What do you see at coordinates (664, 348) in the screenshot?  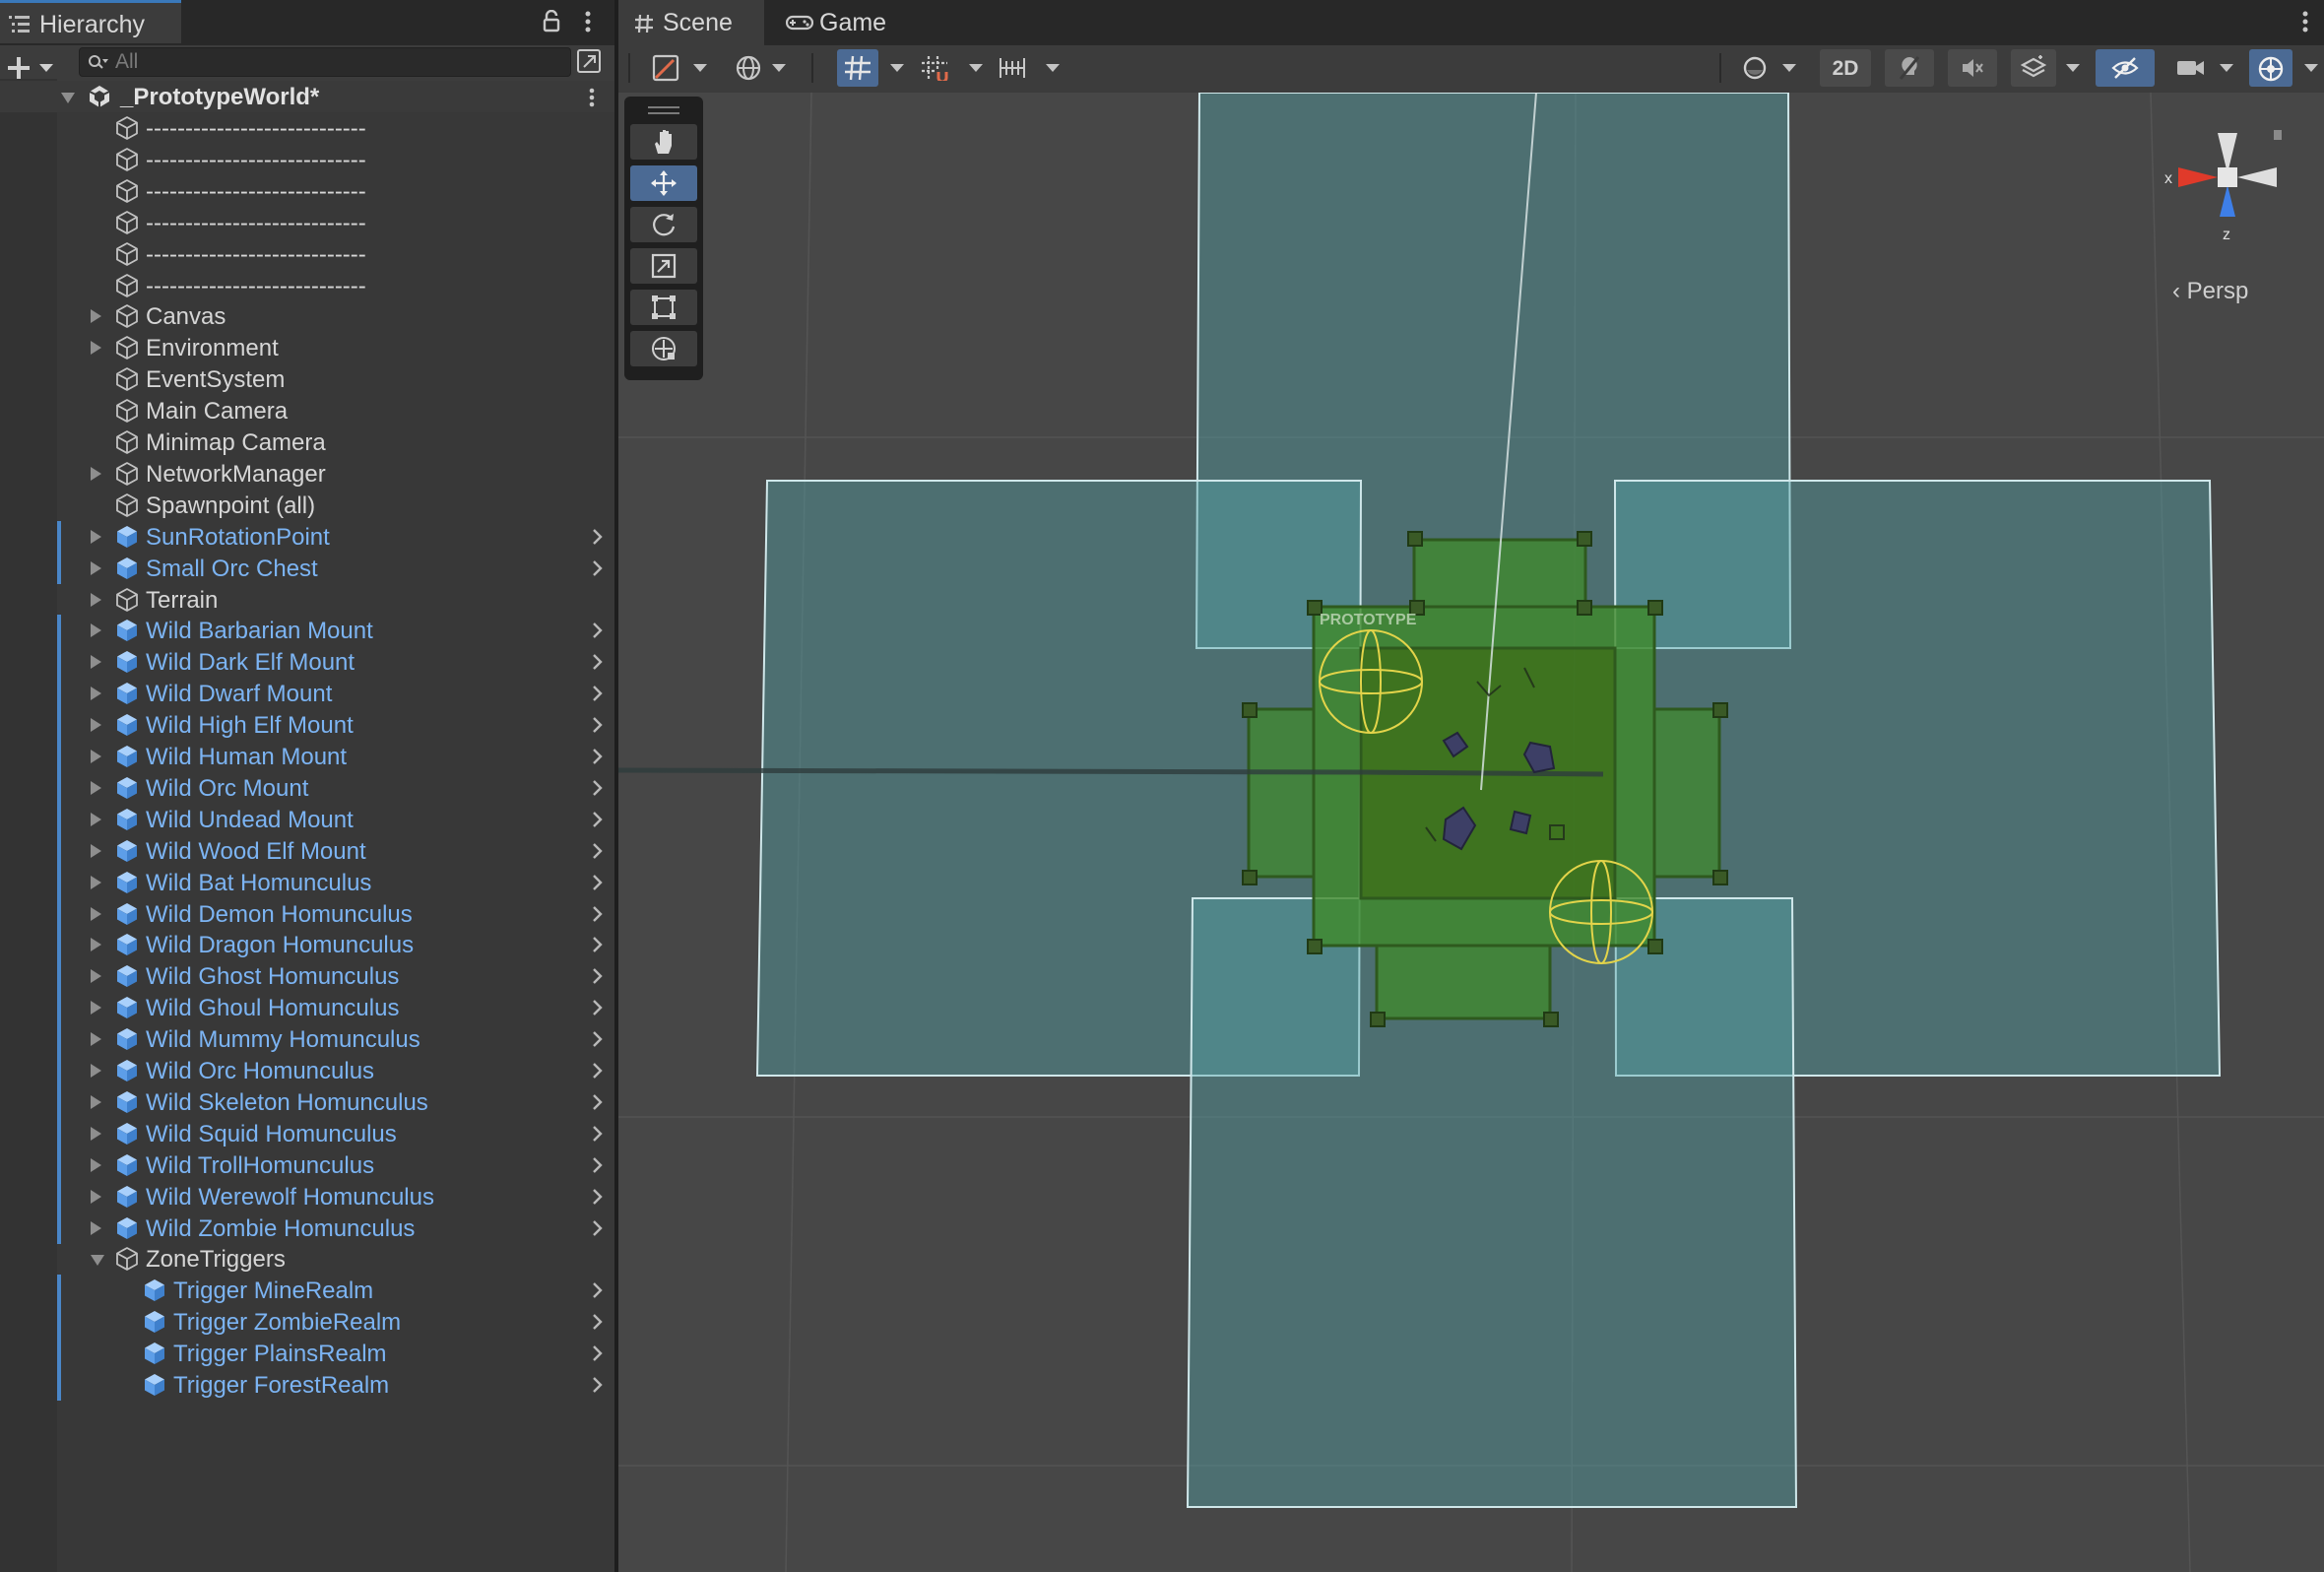 I see `transform-tool-button` at bounding box center [664, 348].